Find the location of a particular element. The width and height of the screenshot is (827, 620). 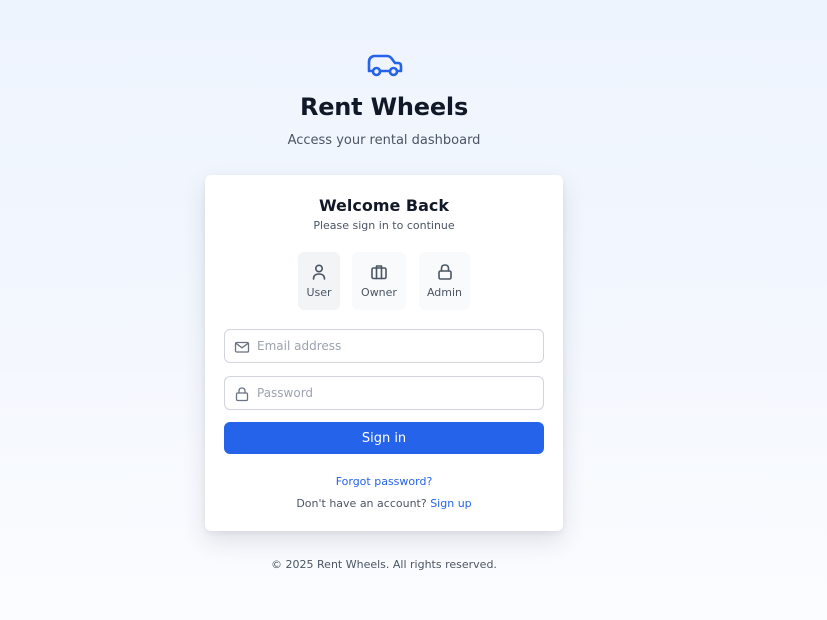

role-user-label: User is located at coordinates (319, 292).